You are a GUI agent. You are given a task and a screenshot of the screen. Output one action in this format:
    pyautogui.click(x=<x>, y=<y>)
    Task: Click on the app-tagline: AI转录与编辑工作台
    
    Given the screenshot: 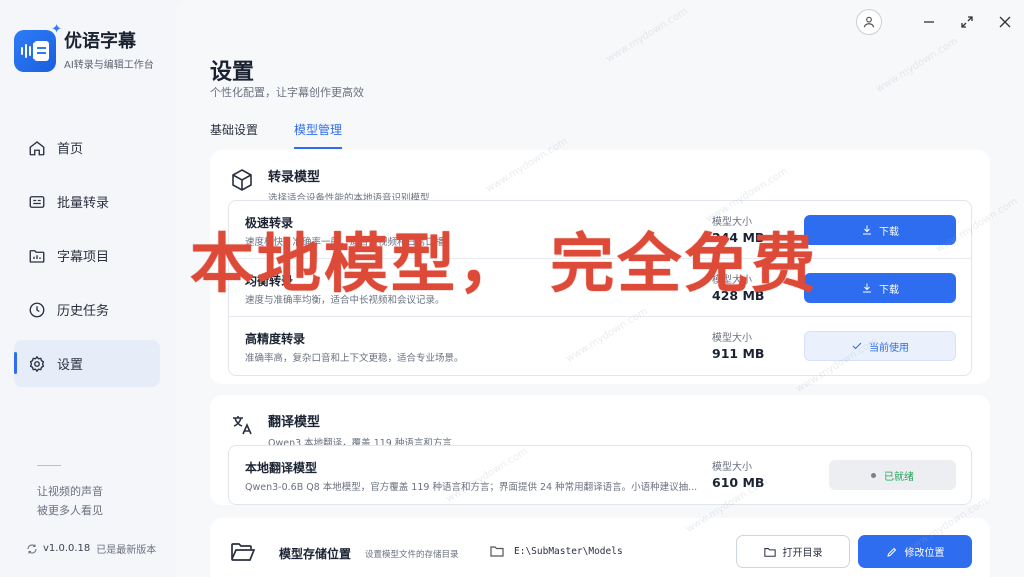 What is the action you would take?
    pyautogui.click(x=109, y=65)
    